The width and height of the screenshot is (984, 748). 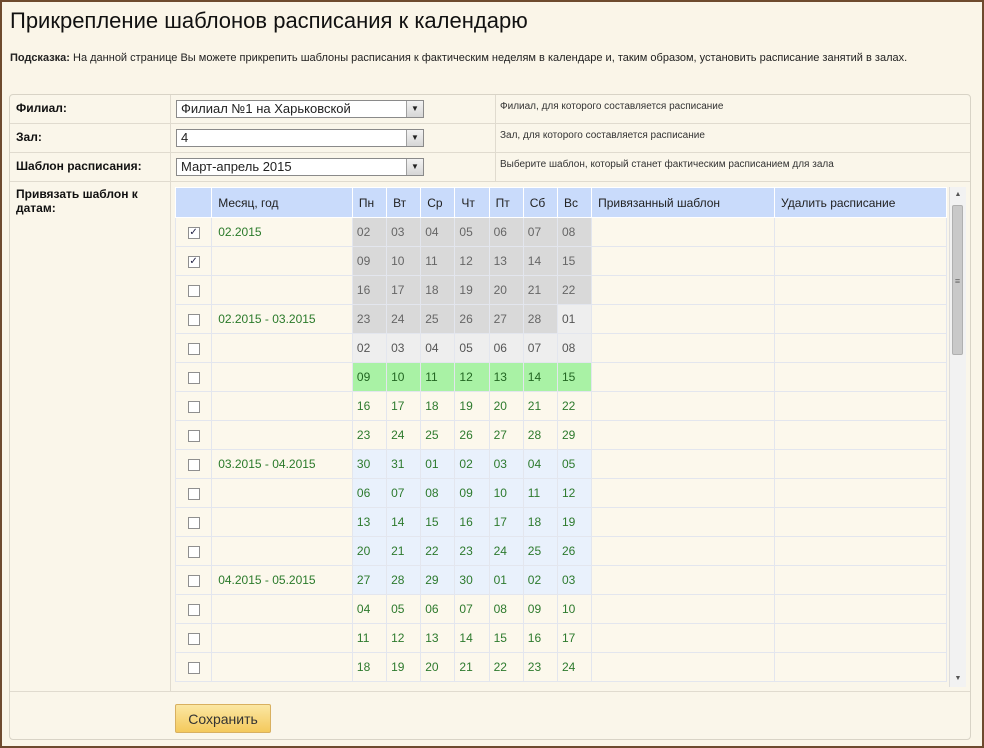 What do you see at coordinates (300, 138) in the screenshot?
I see `hall-select: 4 ▼` at bounding box center [300, 138].